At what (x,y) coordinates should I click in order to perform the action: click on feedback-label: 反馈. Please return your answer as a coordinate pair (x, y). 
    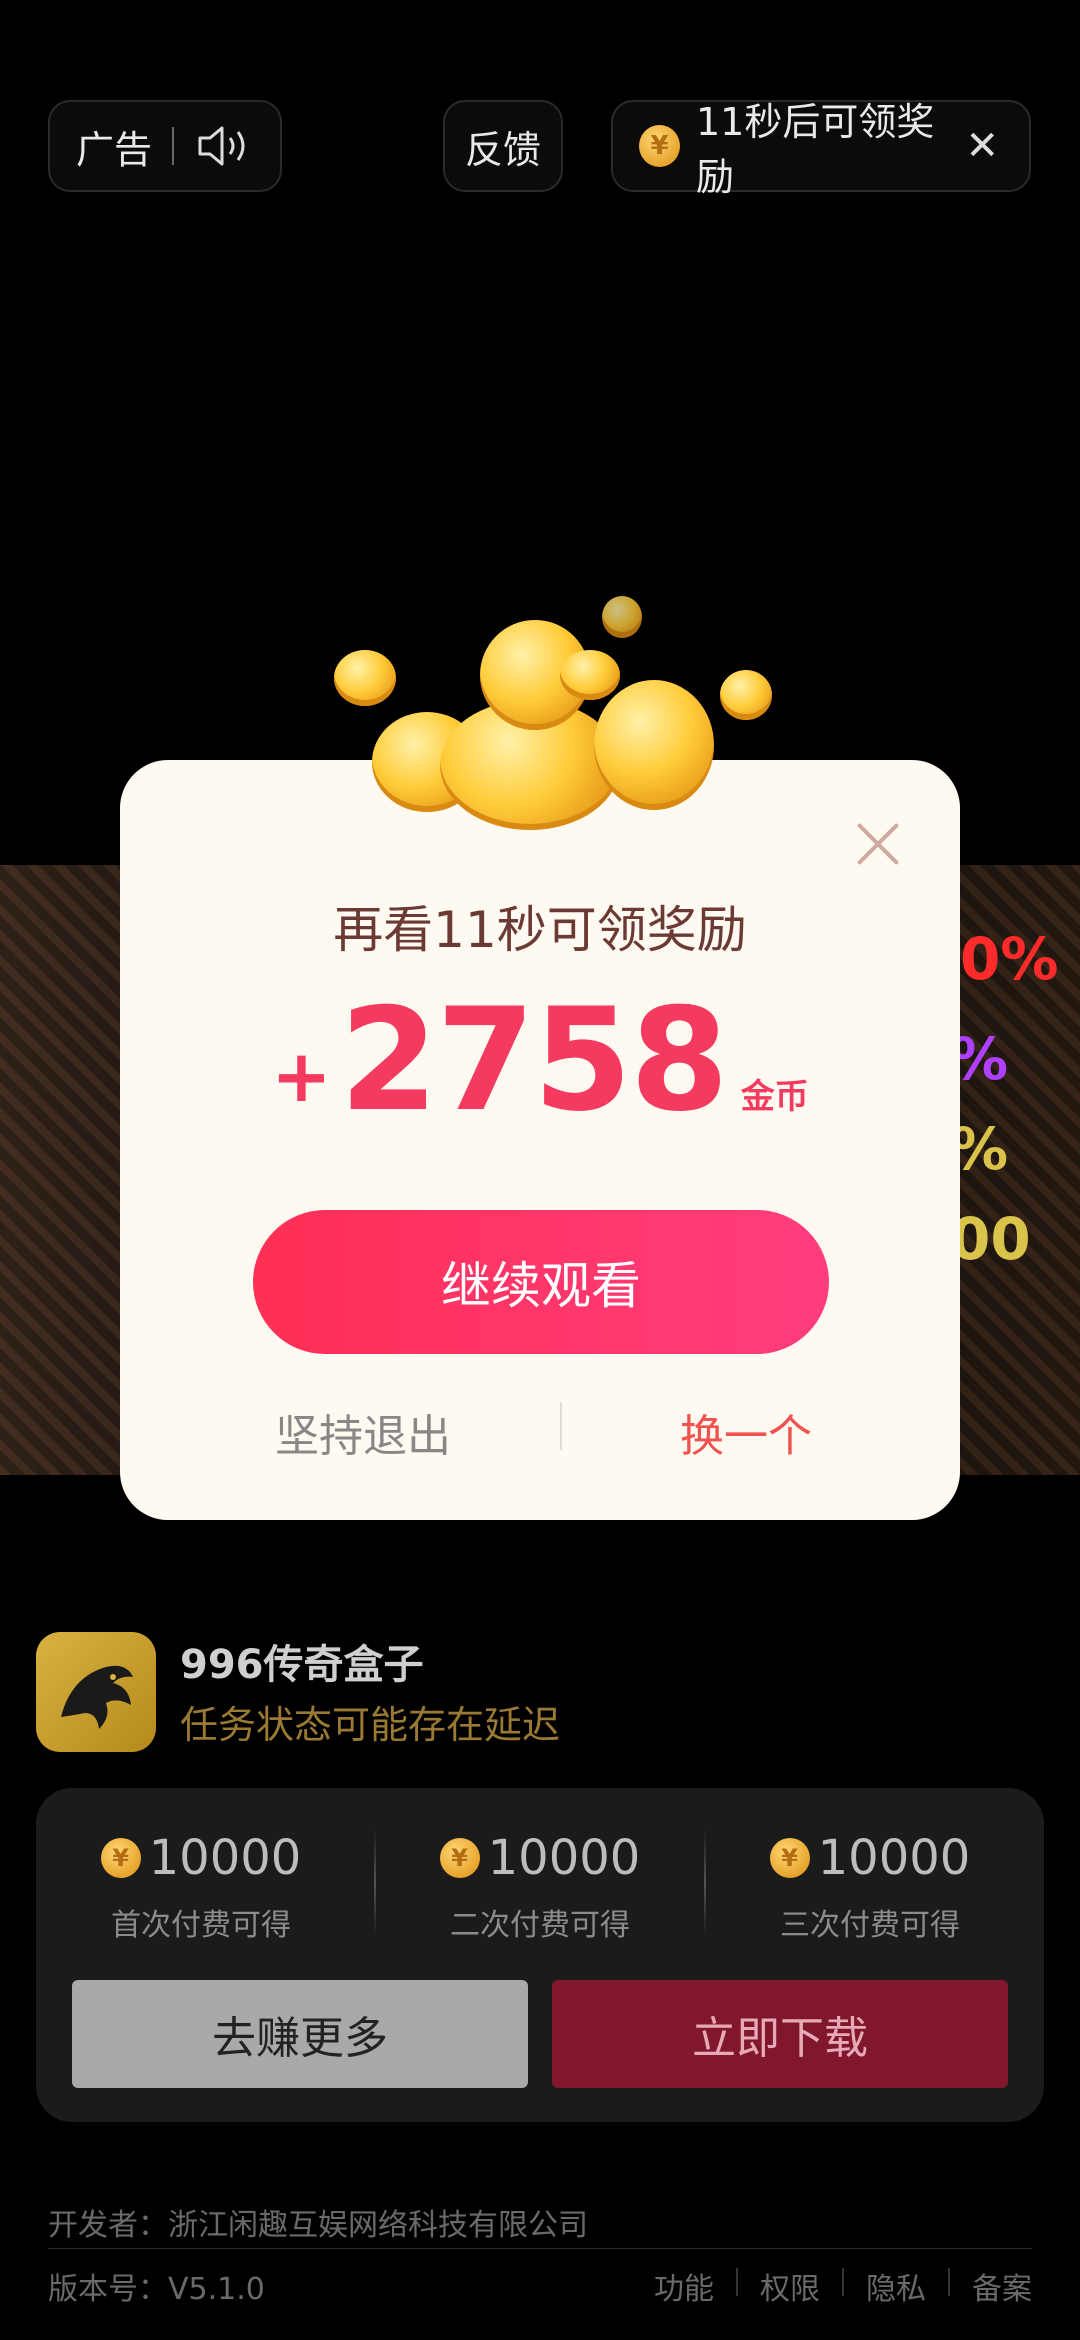
    Looking at the image, I should click on (502, 149).